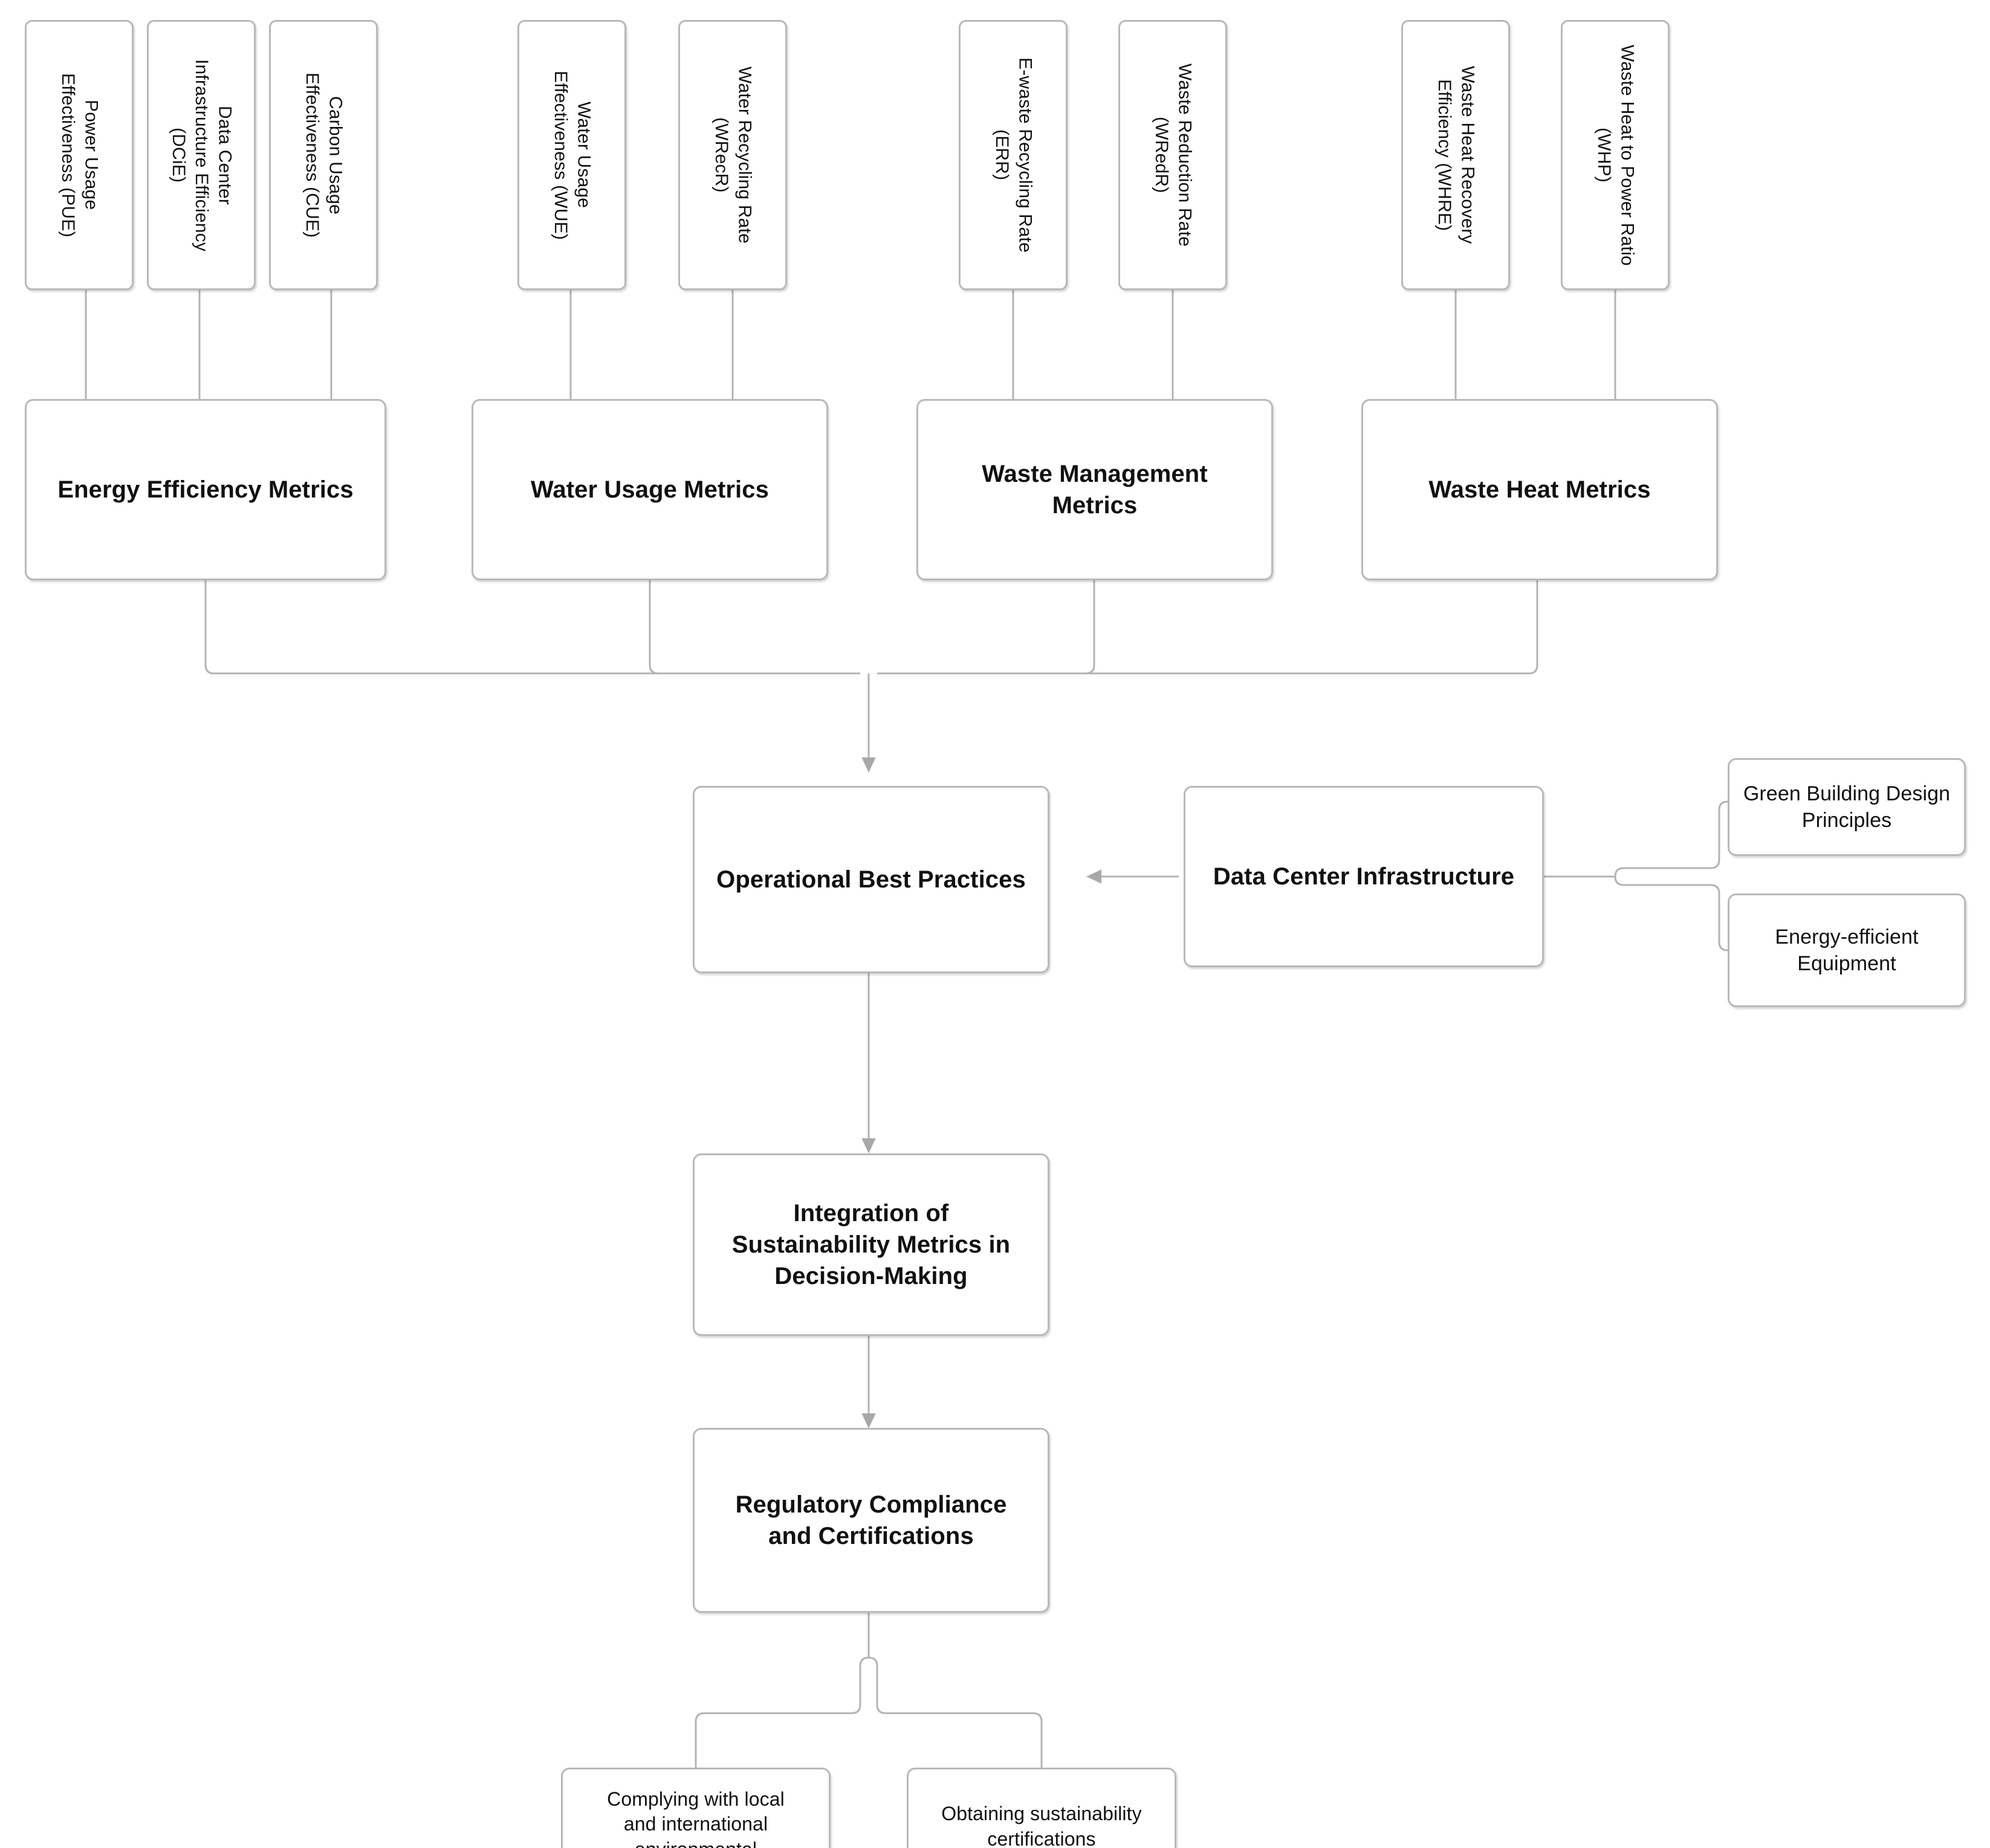 The image size is (1990, 1848). I want to click on metric-label-cue: Carbon Usage Effectiveness (CUE), so click(324, 155).